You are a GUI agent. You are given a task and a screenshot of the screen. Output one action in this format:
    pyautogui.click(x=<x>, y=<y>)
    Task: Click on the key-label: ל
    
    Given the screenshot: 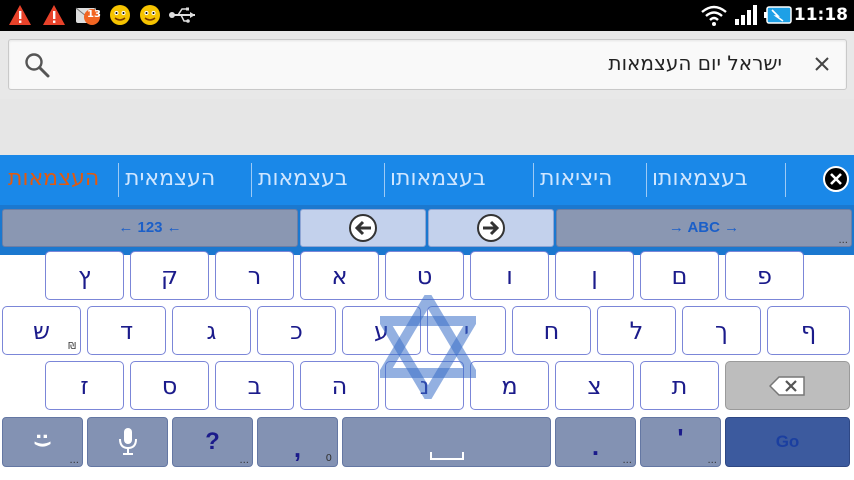 What is the action you would take?
    pyautogui.click(x=636, y=331)
    